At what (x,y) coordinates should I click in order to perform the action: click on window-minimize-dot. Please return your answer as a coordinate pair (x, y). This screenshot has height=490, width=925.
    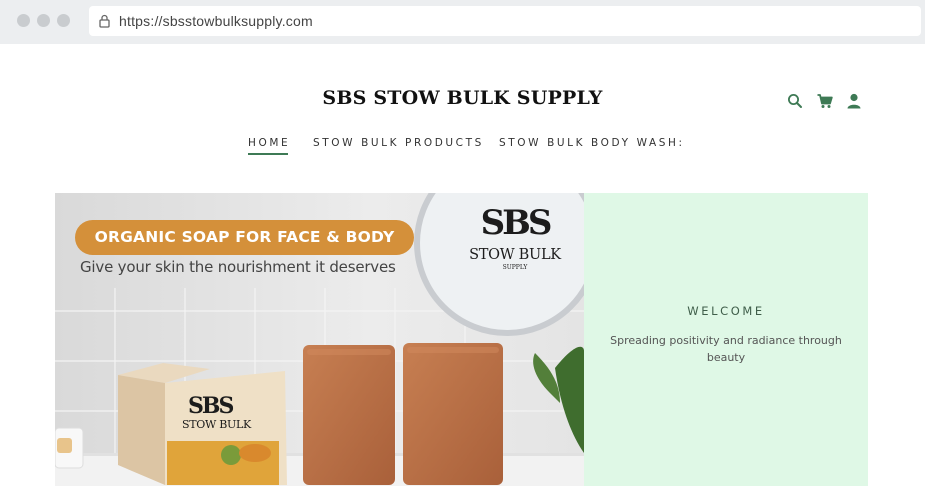
    Looking at the image, I should click on (43, 20).